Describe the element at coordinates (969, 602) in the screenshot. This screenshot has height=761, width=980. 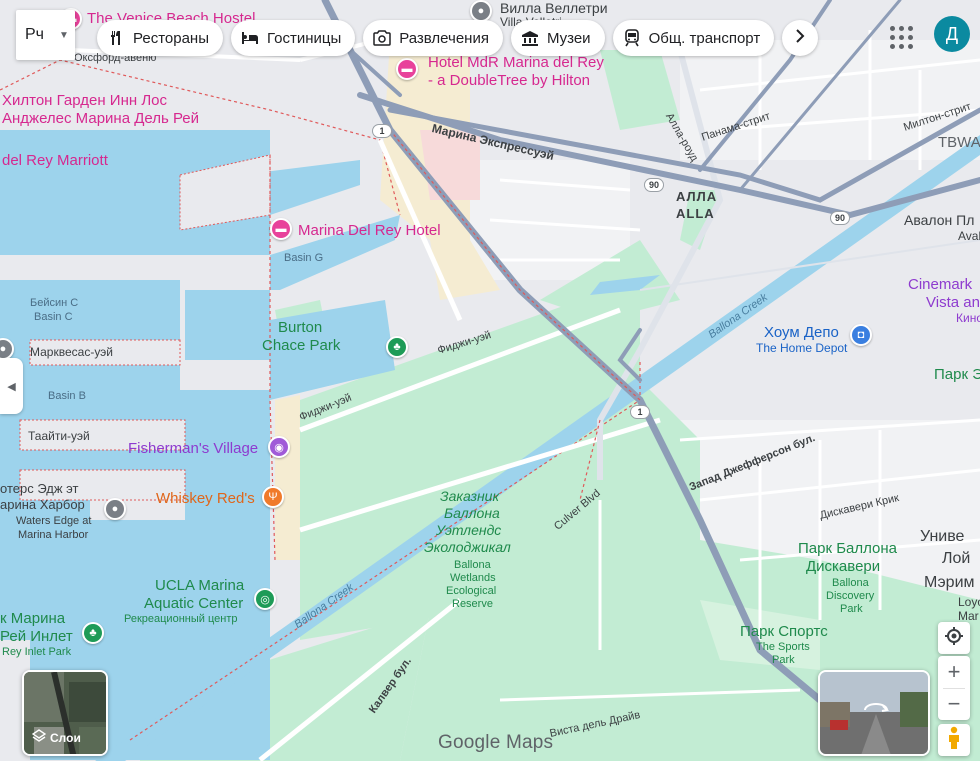
I see `poi-sublabel: Loyo` at that location.